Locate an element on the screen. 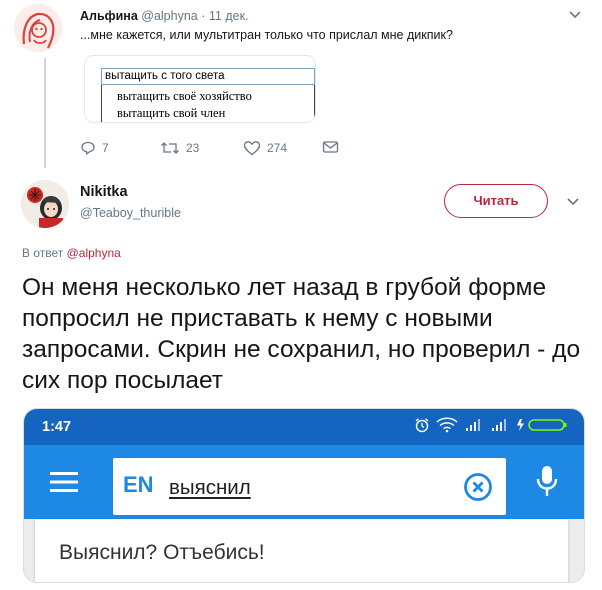 The width and height of the screenshot is (602, 590). reply-context: В ответ @alphyna is located at coordinates (71, 253).